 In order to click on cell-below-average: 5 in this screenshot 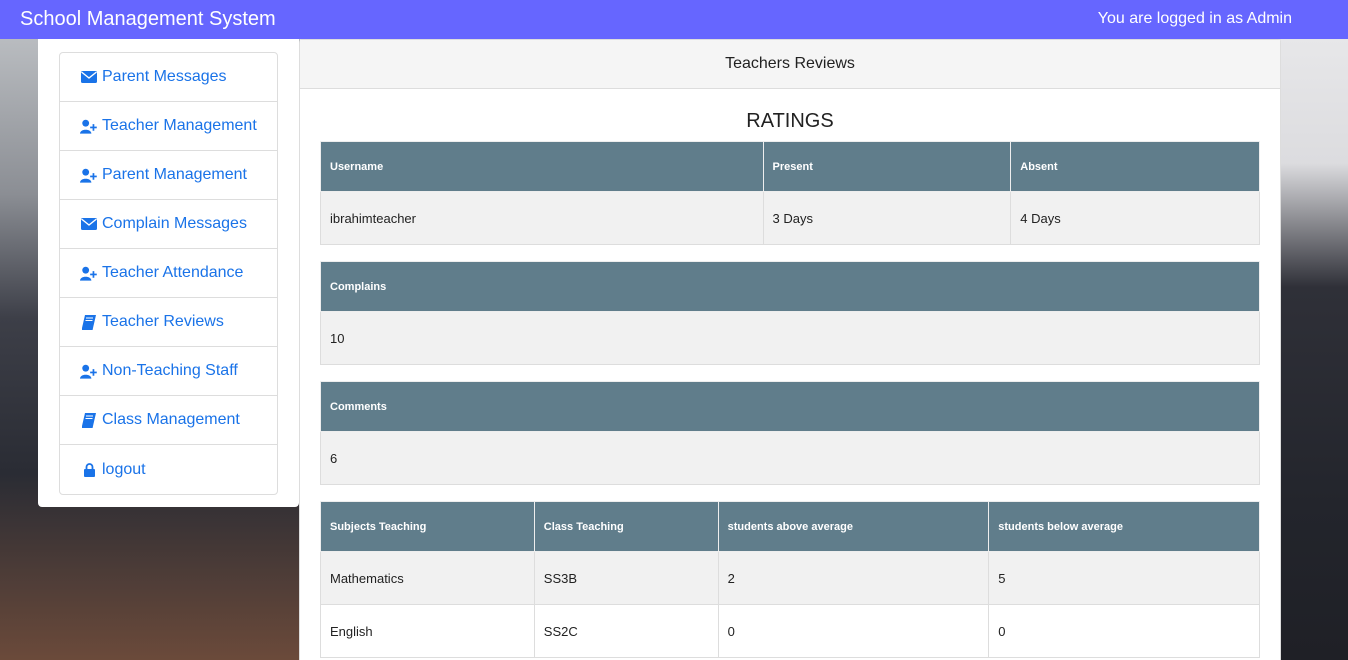, I will do `click(1124, 578)`.